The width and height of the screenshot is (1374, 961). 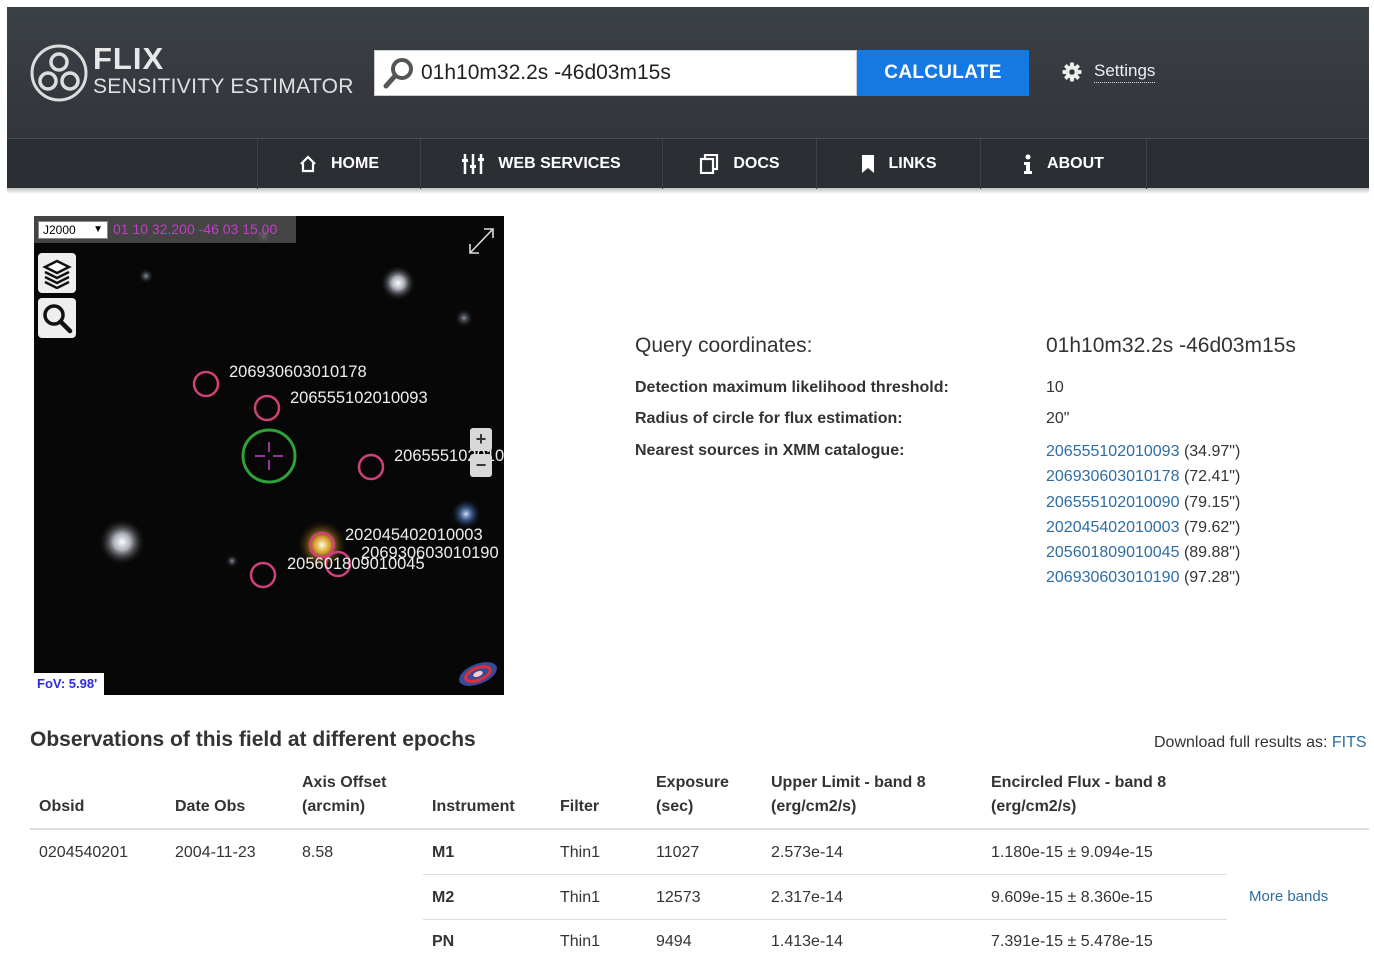 I want to click on nav-web-services: WEB SERVICES, so click(x=542, y=164).